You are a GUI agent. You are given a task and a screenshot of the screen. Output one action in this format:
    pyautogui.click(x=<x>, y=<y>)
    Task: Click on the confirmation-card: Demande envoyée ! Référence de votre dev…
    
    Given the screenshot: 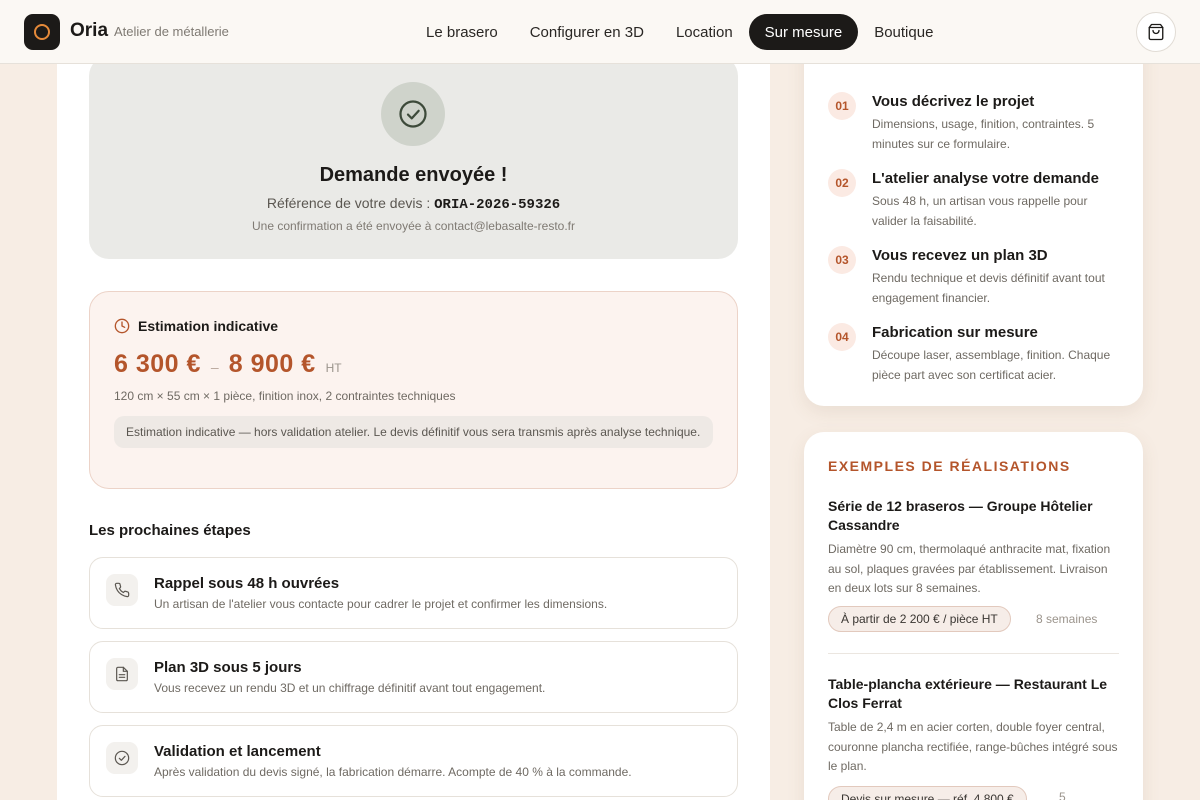 What is the action you would take?
    pyautogui.click(x=413, y=157)
    